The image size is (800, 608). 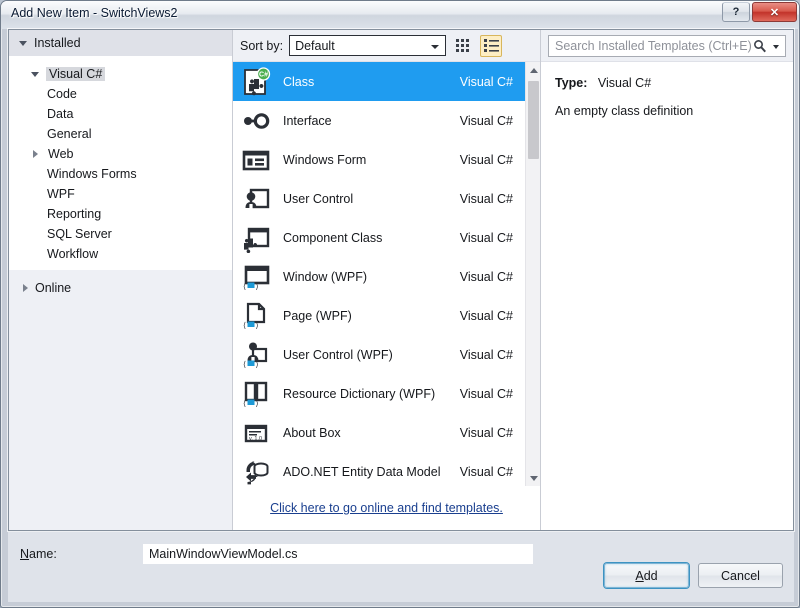 I want to click on tree-node-label: Windows Forms, so click(x=92, y=174).